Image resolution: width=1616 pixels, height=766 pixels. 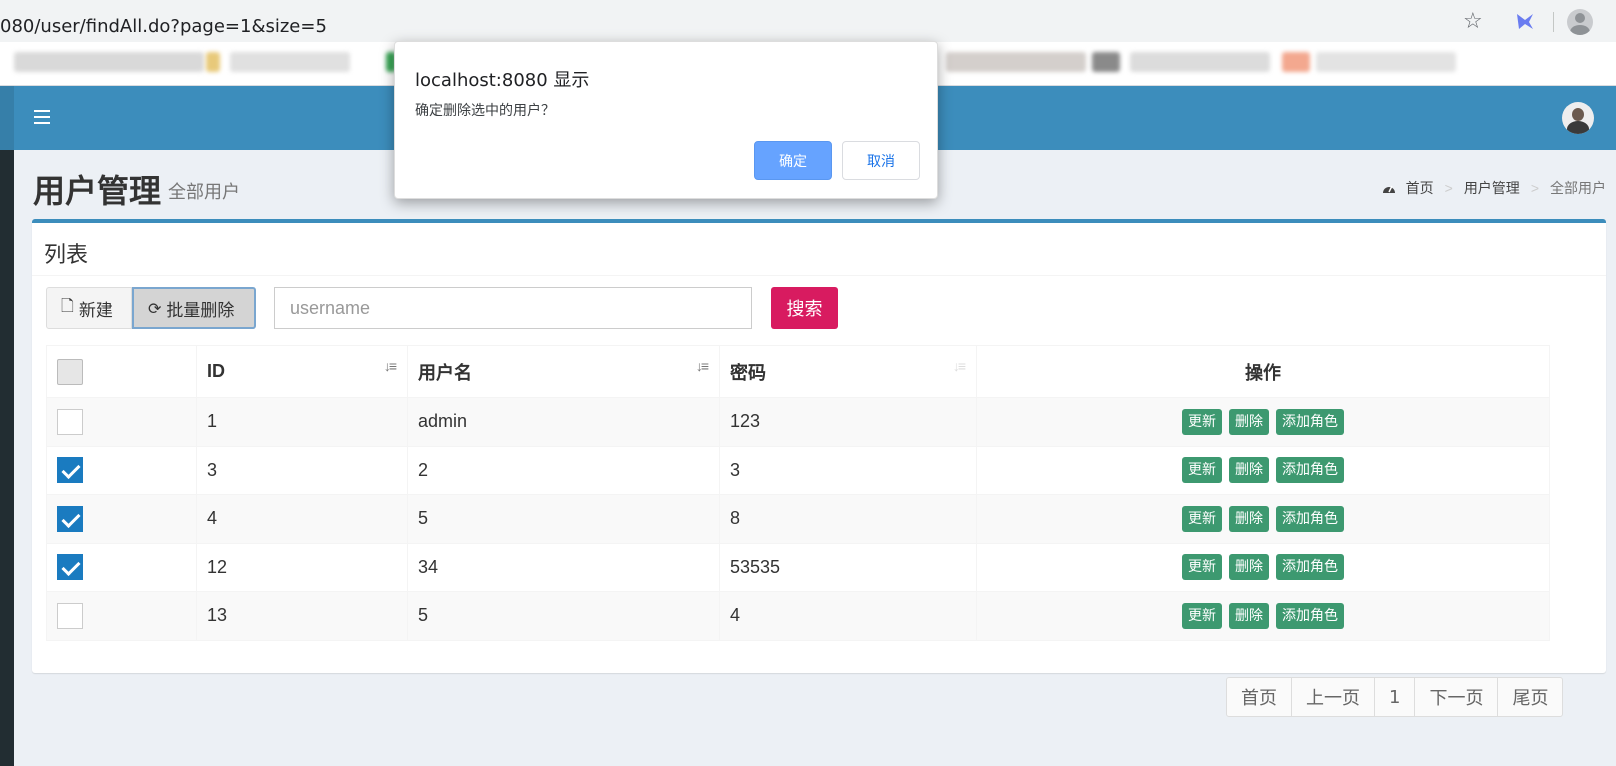 What do you see at coordinates (848, 567) in the screenshot?
I see `cell-password: 53535` at bounding box center [848, 567].